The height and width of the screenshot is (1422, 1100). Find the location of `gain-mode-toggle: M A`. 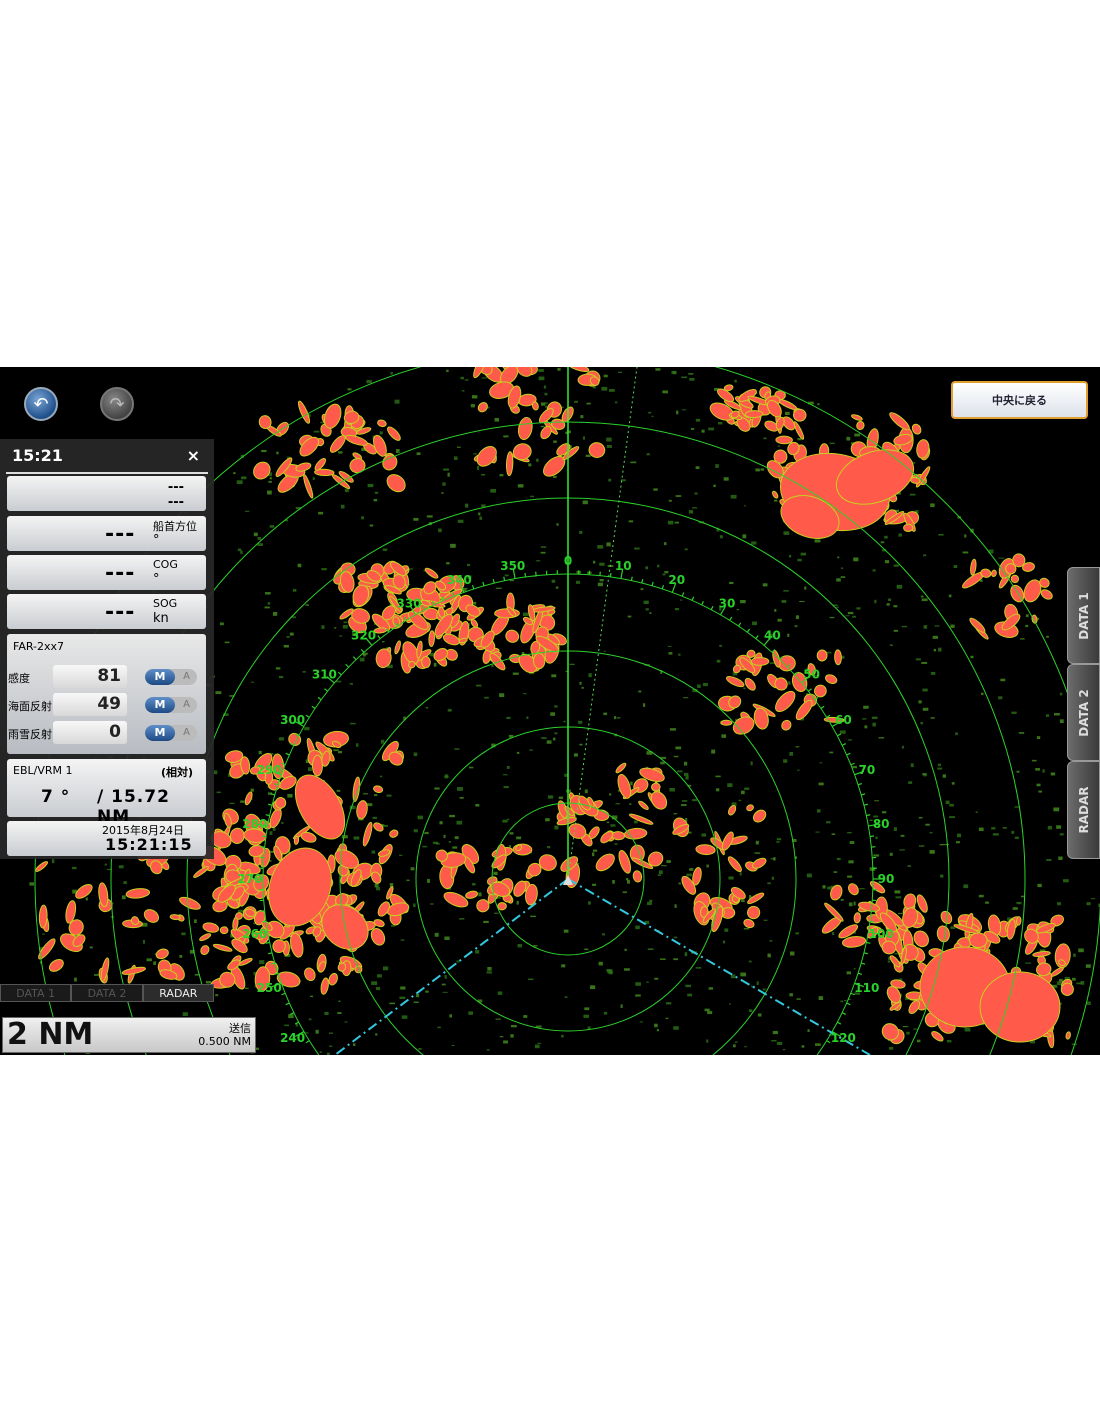

gain-mode-toggle: M A is located at coordinates (171, 677).